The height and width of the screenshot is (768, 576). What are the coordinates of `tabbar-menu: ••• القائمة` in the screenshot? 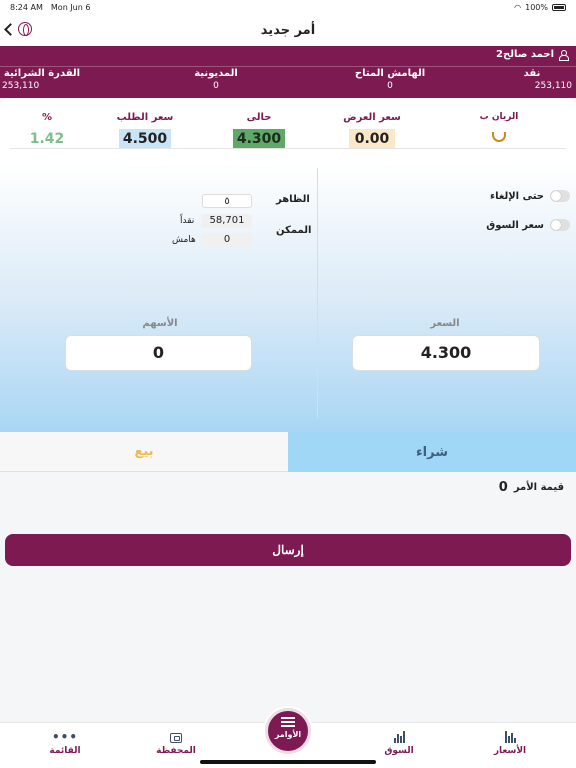 It's located at (65, 742).